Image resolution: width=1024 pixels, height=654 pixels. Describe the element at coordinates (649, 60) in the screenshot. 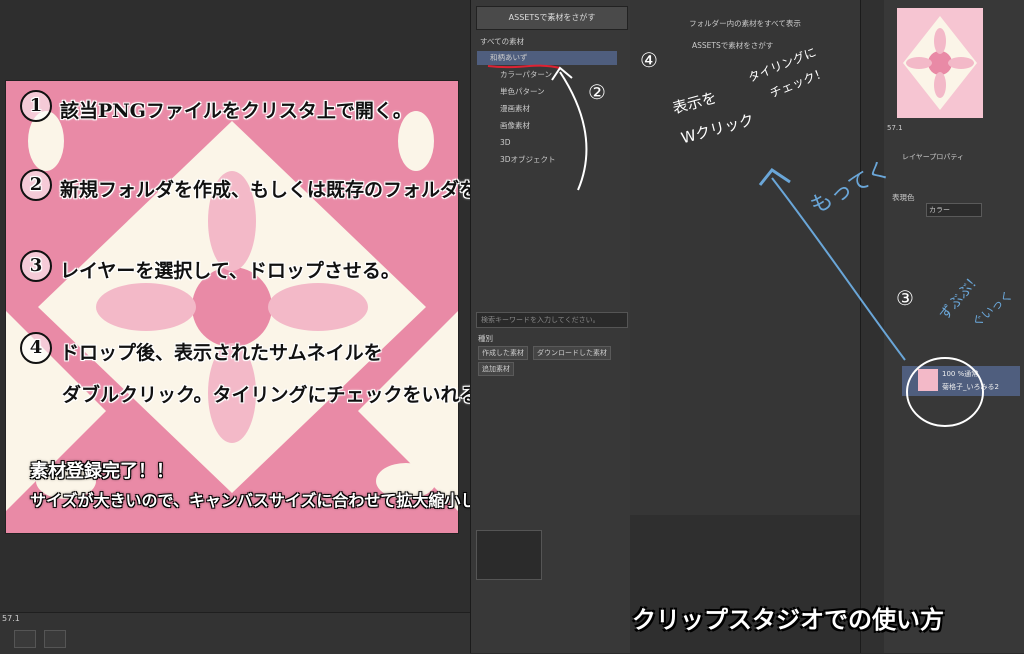

I see `annotation-4: ④` at that location.